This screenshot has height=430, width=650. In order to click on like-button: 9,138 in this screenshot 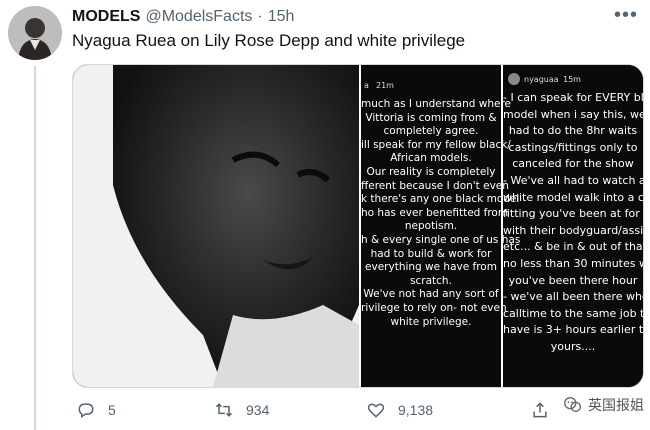, I will do `click(399, 410)`.